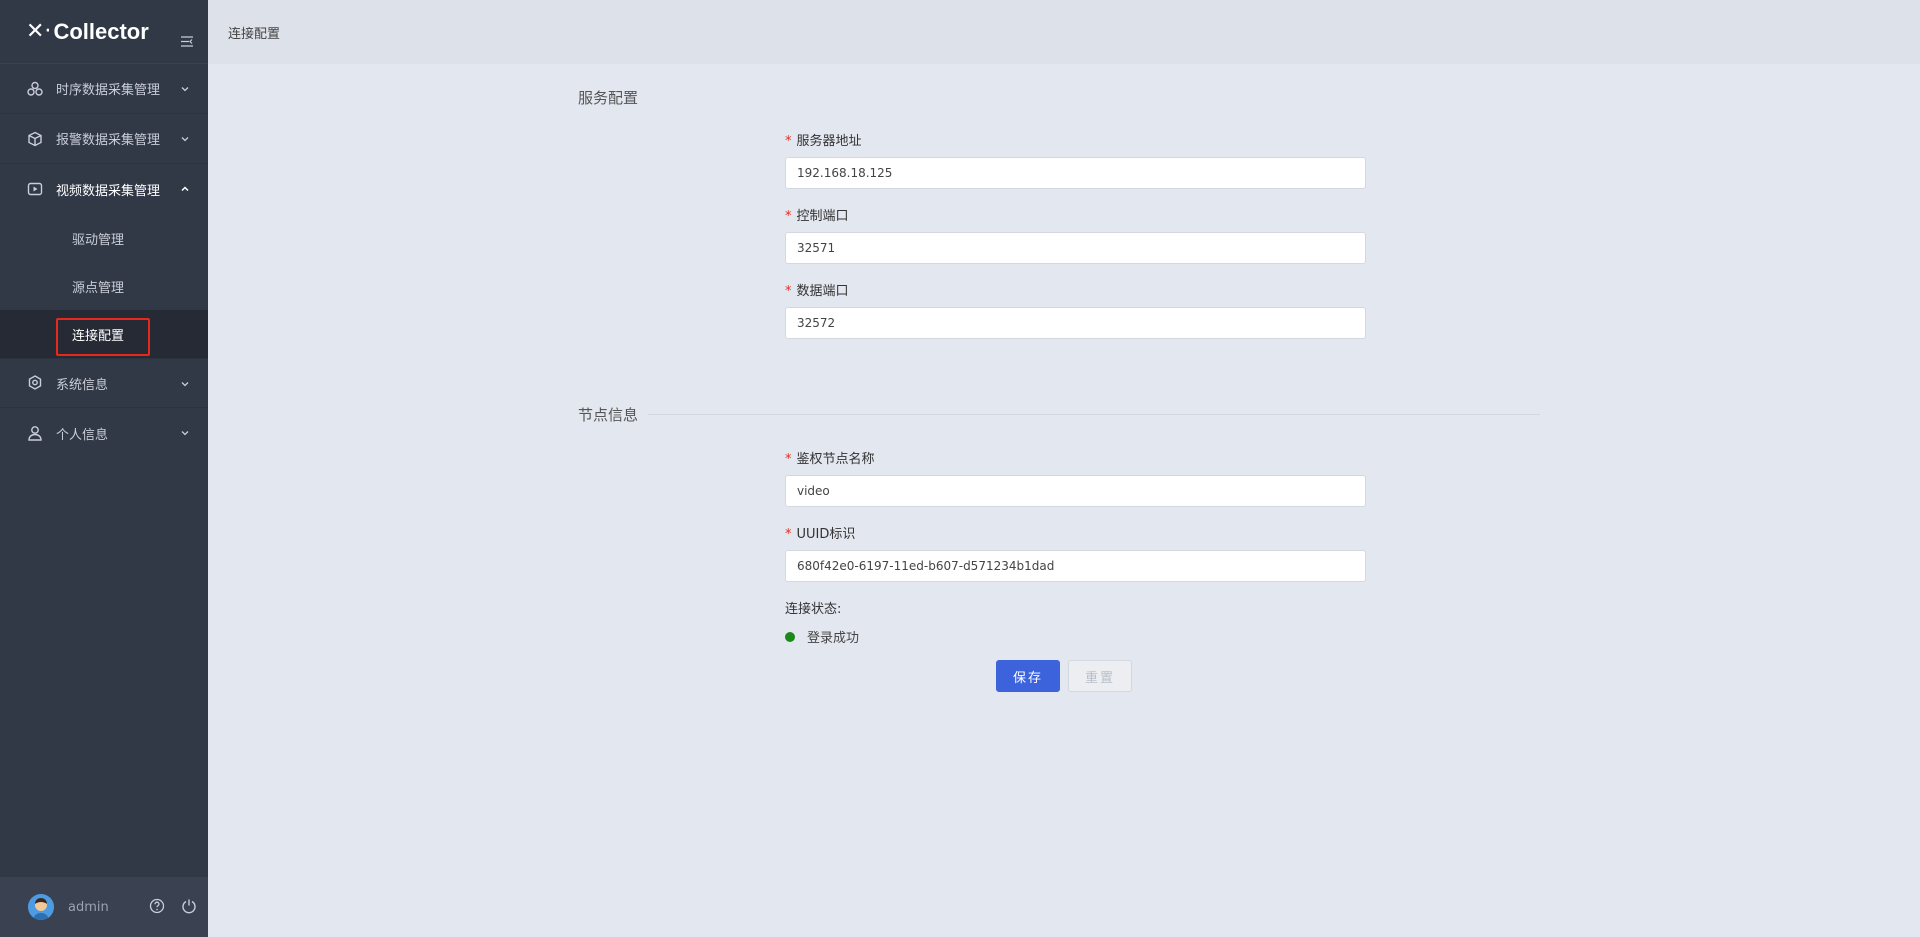  I want to click on menu-label: 视频数据采集管理, so click(108, 191).